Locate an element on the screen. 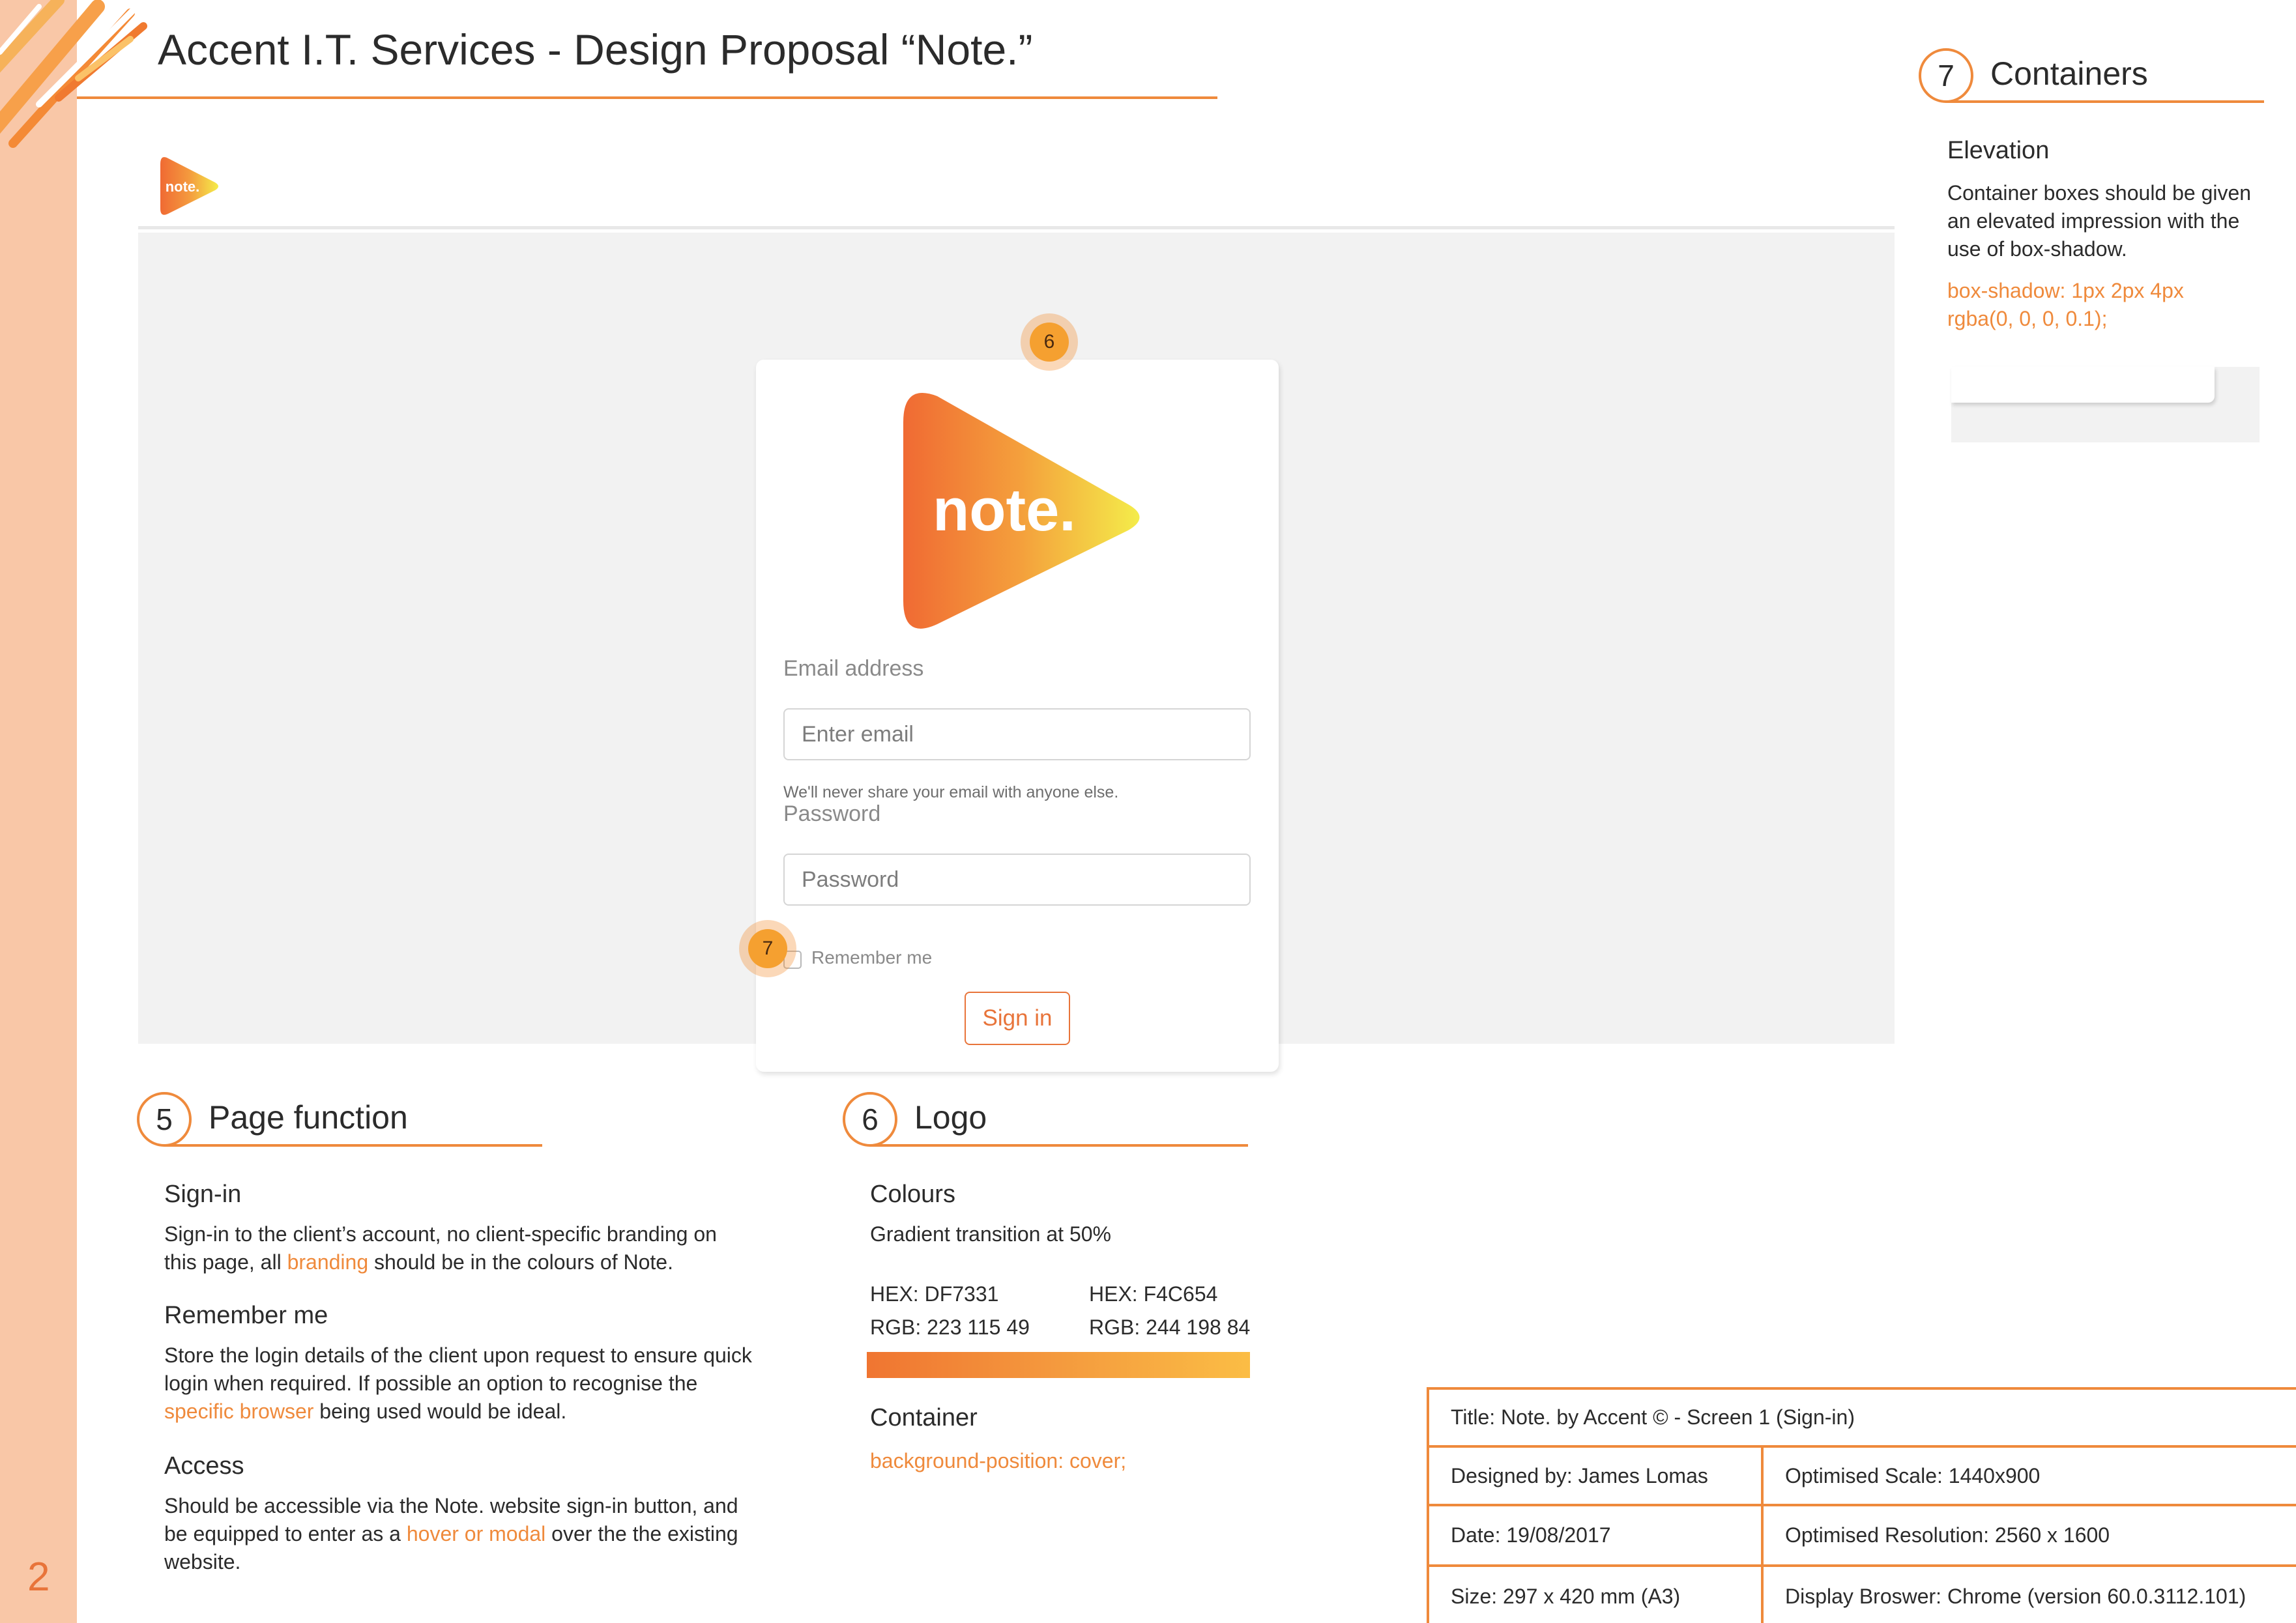 The height and width of the screenshot is (1623, 2296). info-date: Date: 19/08/2017 is located at coordinates (1531, 1535).